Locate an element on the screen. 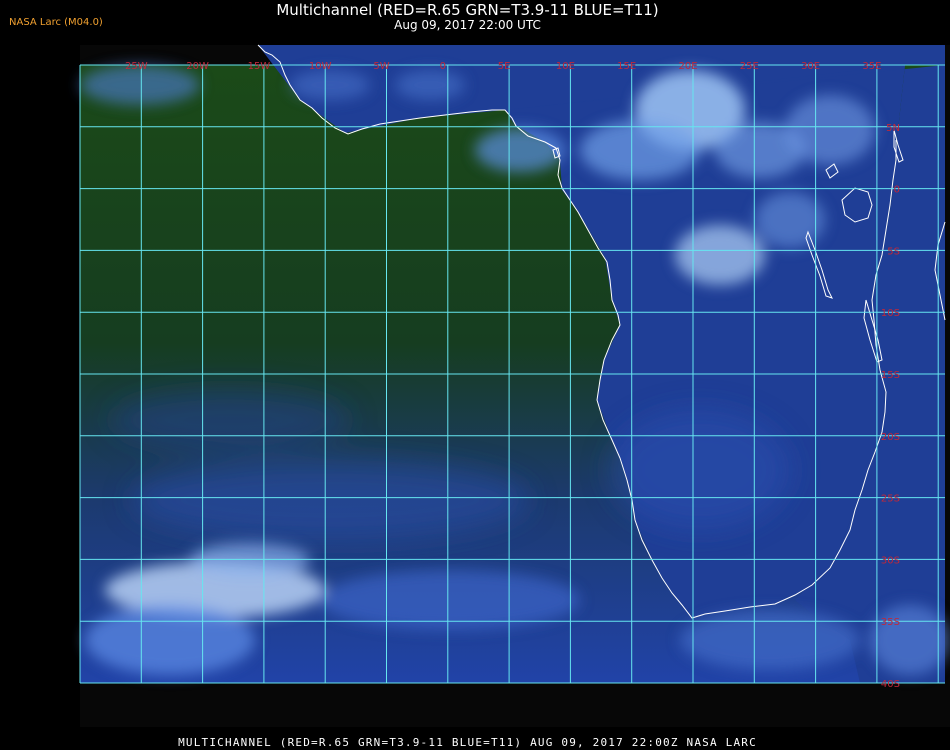 The height and width of the screenshot is (750, 950). longitude-label: 5W is located at coordinates (381, 66).